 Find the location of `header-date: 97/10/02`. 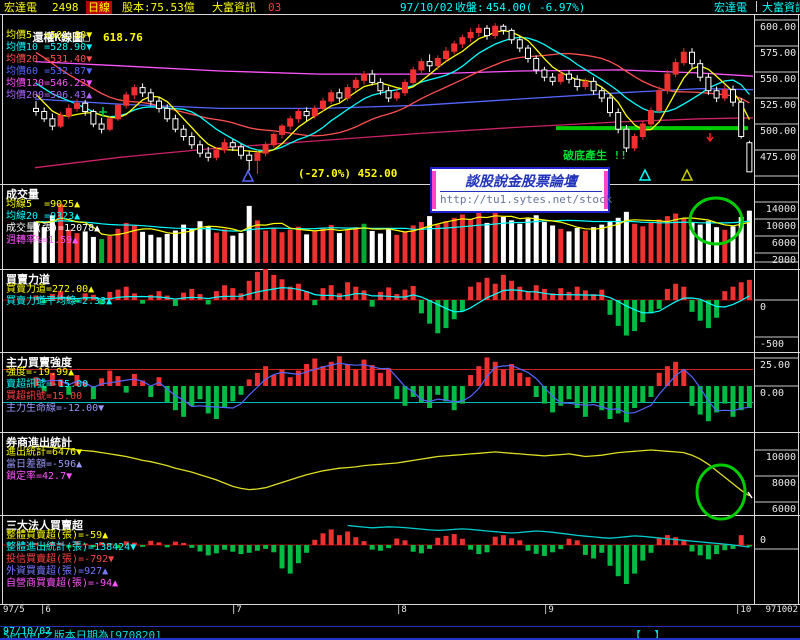

header-date: 97/10/02 is located at coordinates (426, 7).